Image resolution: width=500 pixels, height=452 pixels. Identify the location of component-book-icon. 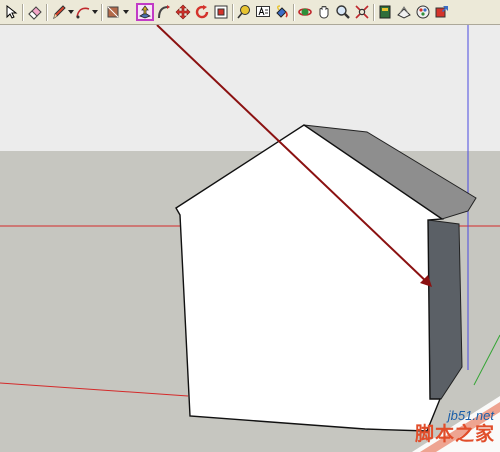
(385, 12).